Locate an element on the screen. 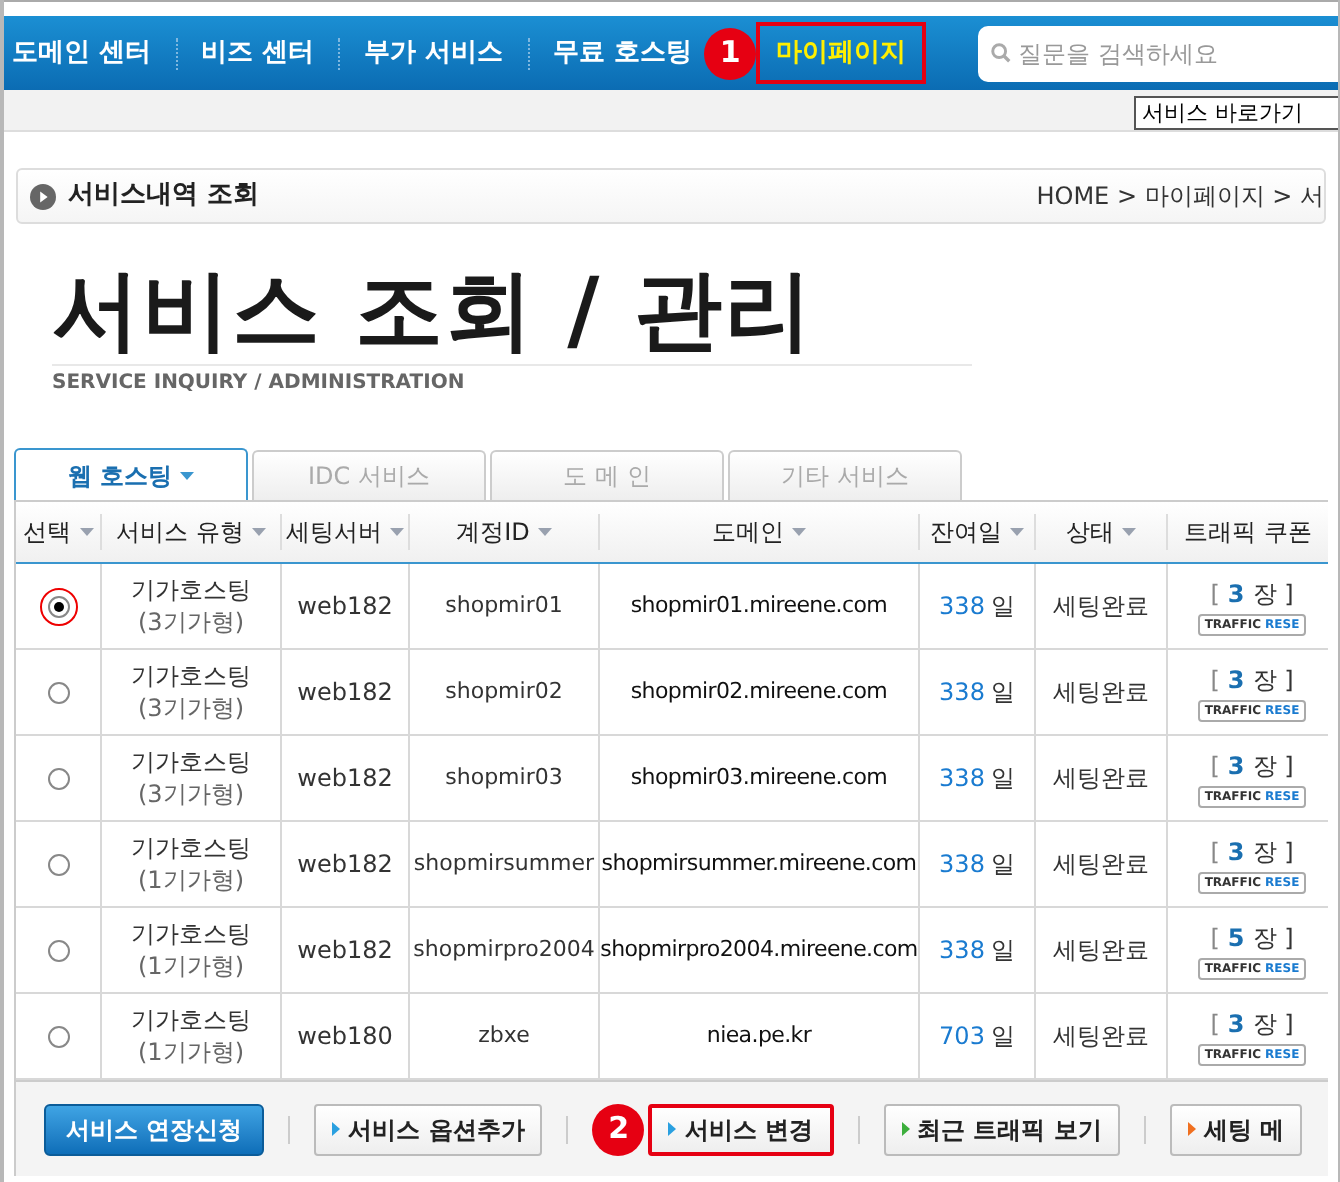  column-header: 세팅서버 is located at coordinates (346, 532).